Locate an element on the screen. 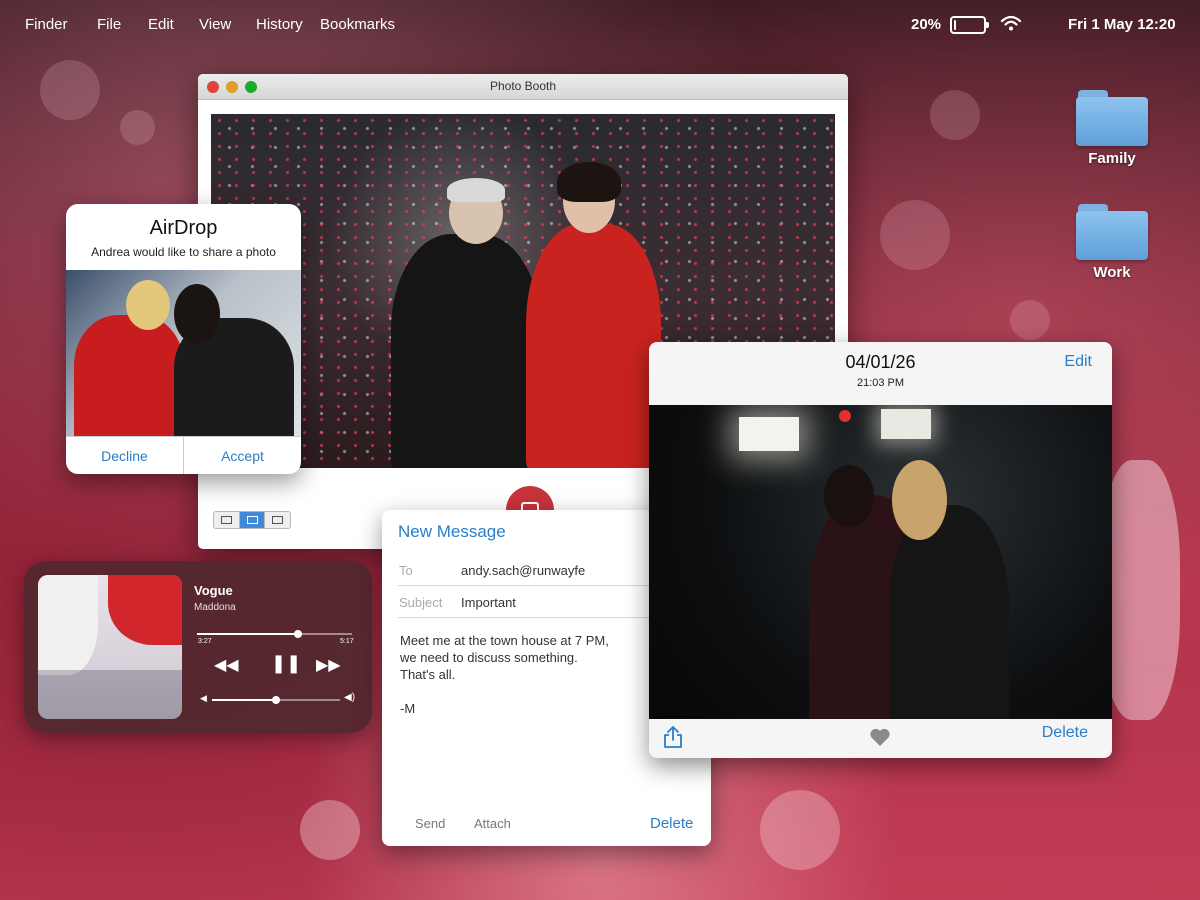  progress-bar is located at coordinates (274, 634).